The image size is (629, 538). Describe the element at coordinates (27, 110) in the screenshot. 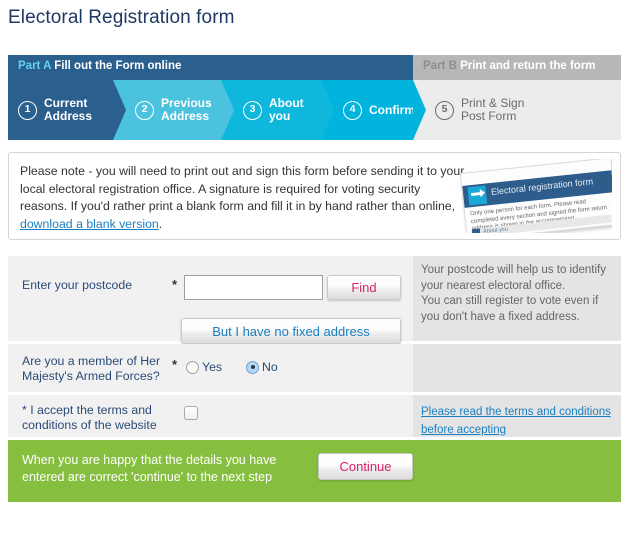

I see `step-number-1: 1` at that location.